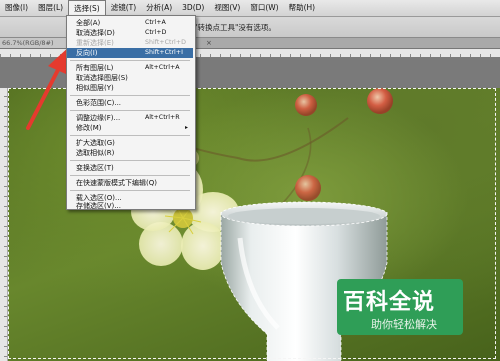 Image resolution: width=500 pixels, height=361 pixels. What do you see at coordinates (130, 128) in the screenshot?
I see `menu-item-modify: 修改(M) ▸` at bounding box center [130, 128].